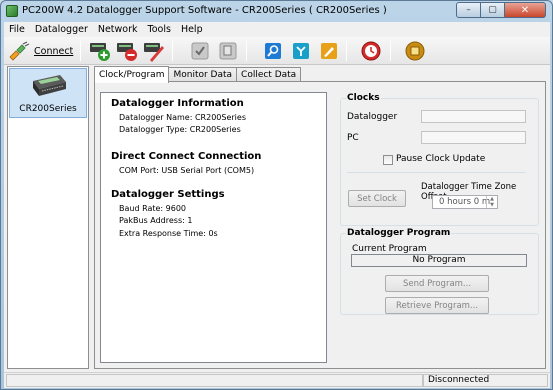 This screenshot has width=553, height=390. I want to click on remove-datalogger-icon, so click(127, 52).